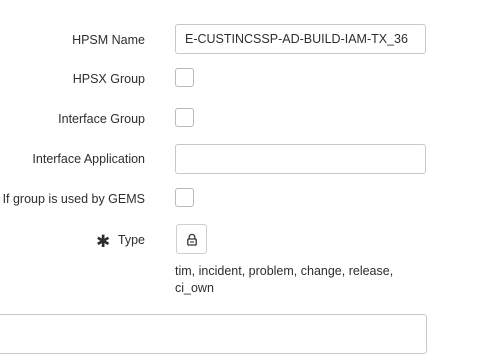 This screenshot has width=477, height=354. What do you see at coordinates (300, 159) in the screenshot?
I see `interface-application-input` at bounding box center [300, 159].